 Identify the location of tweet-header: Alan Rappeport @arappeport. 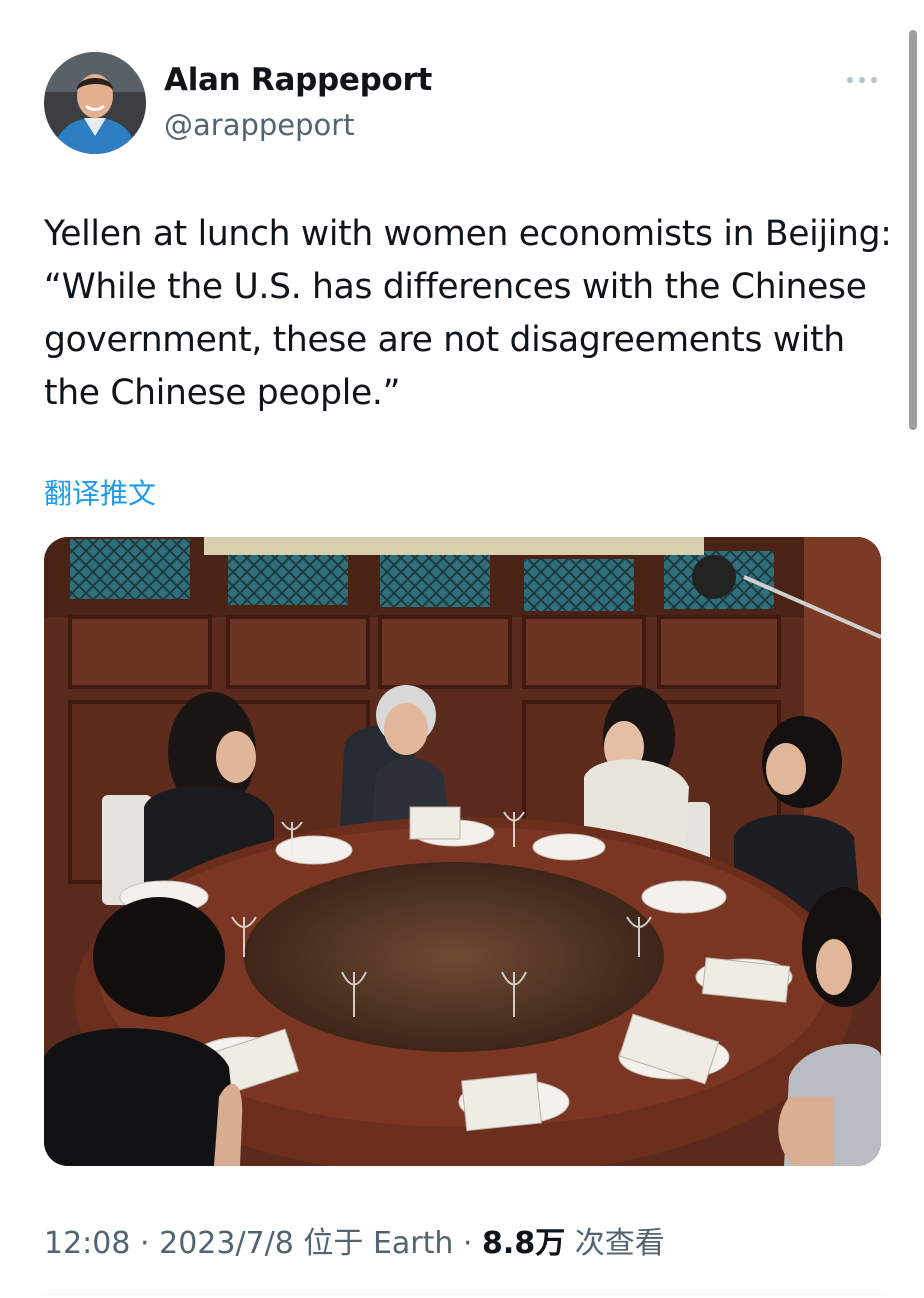
(462, 85).